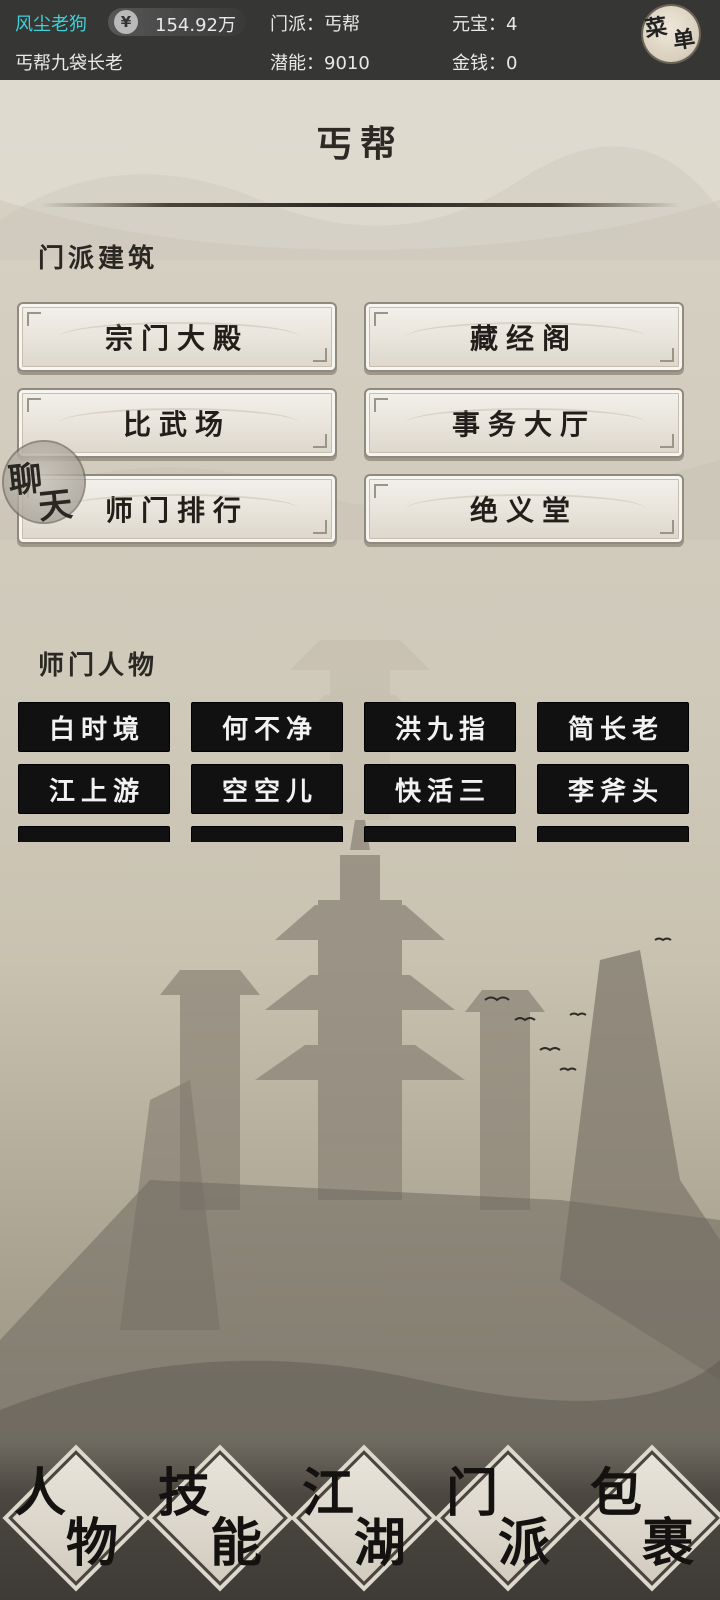 This screenshot has height=1600, width=720. I want to click on building-label: 宗门大殿, so click(176, 338).